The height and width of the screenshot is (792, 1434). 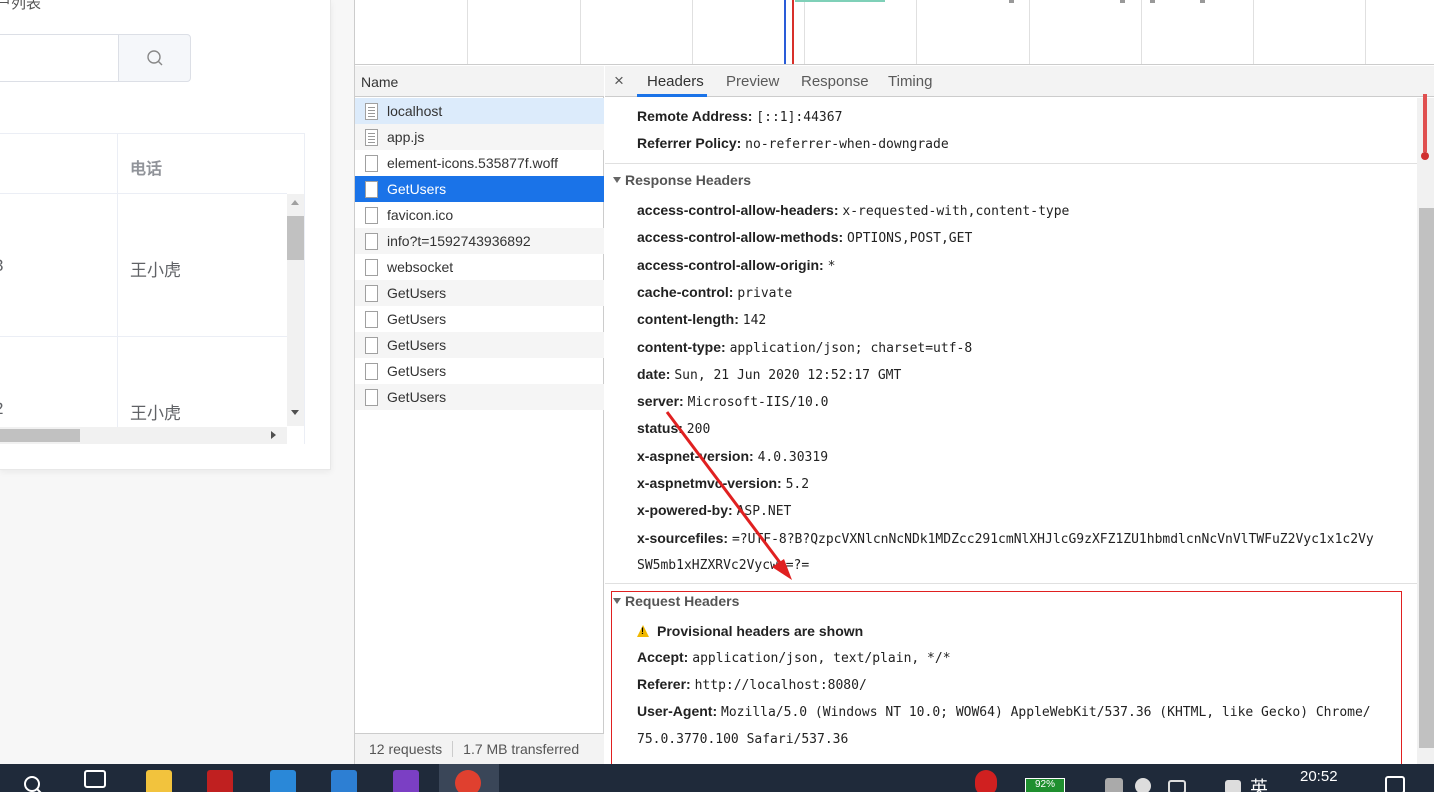 I want to click on header-key: User-Agent:, so click(x=677, y=711).